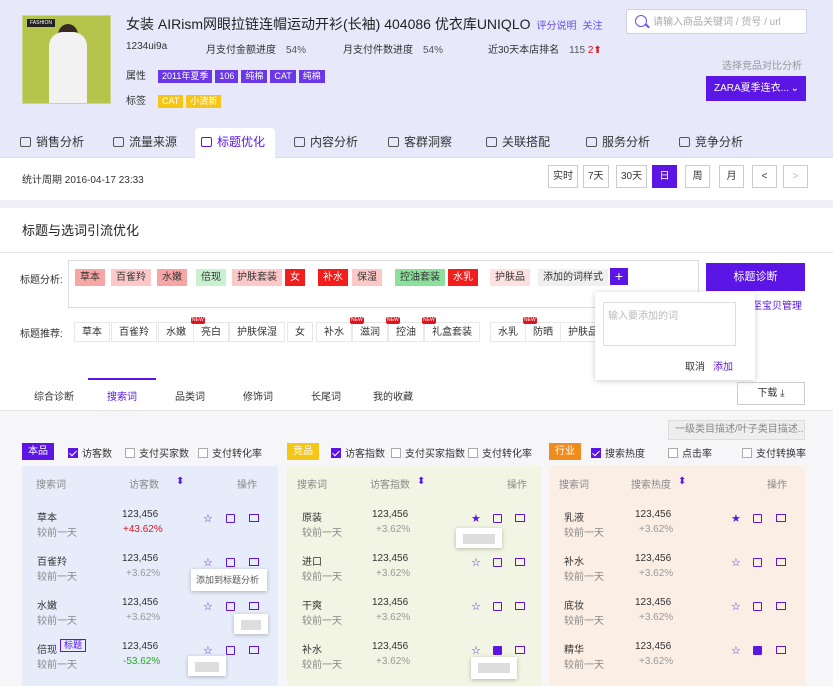 Image resolution: width=833 pixels, height=686 pixels. What do you see at coordinates (713, 143) in the screenshot?
I see `tab-competition: 竞争分析` at bounding box center [713, 143].